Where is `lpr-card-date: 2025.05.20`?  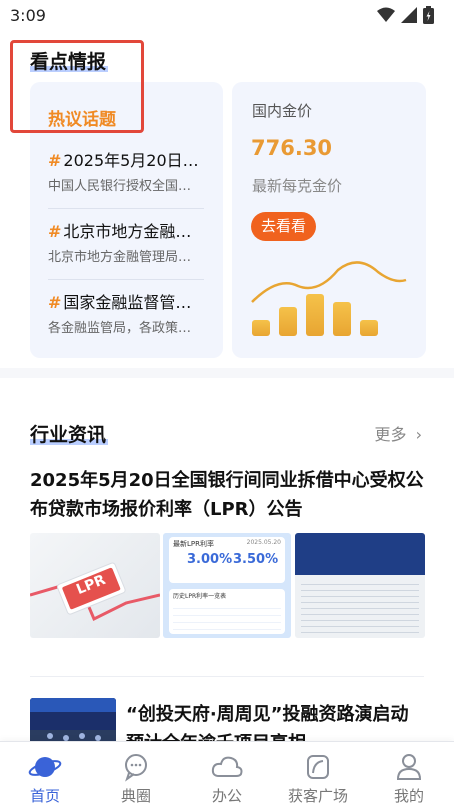 lpr-card-date: 2025.05.20 is located at coordinates (263, 542).